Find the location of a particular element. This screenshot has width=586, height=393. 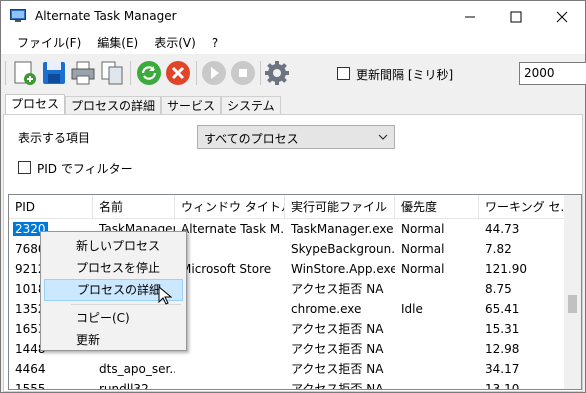

cell-executable: WinStore.App.exe is located at coordinates (343, 269).